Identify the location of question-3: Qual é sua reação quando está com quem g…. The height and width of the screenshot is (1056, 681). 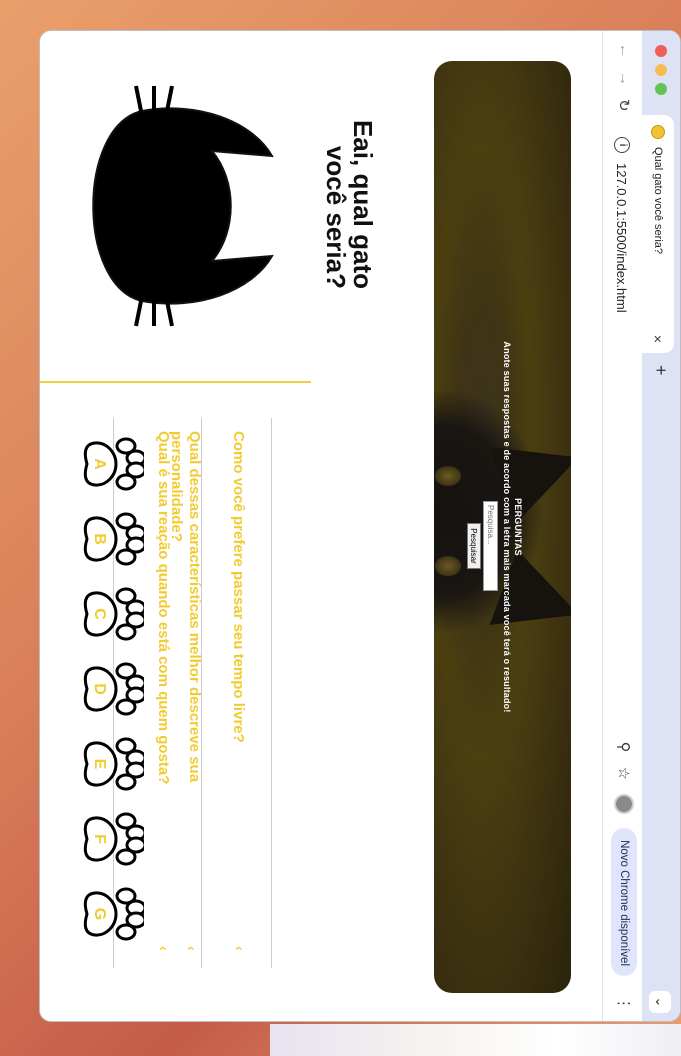
(163, 621).